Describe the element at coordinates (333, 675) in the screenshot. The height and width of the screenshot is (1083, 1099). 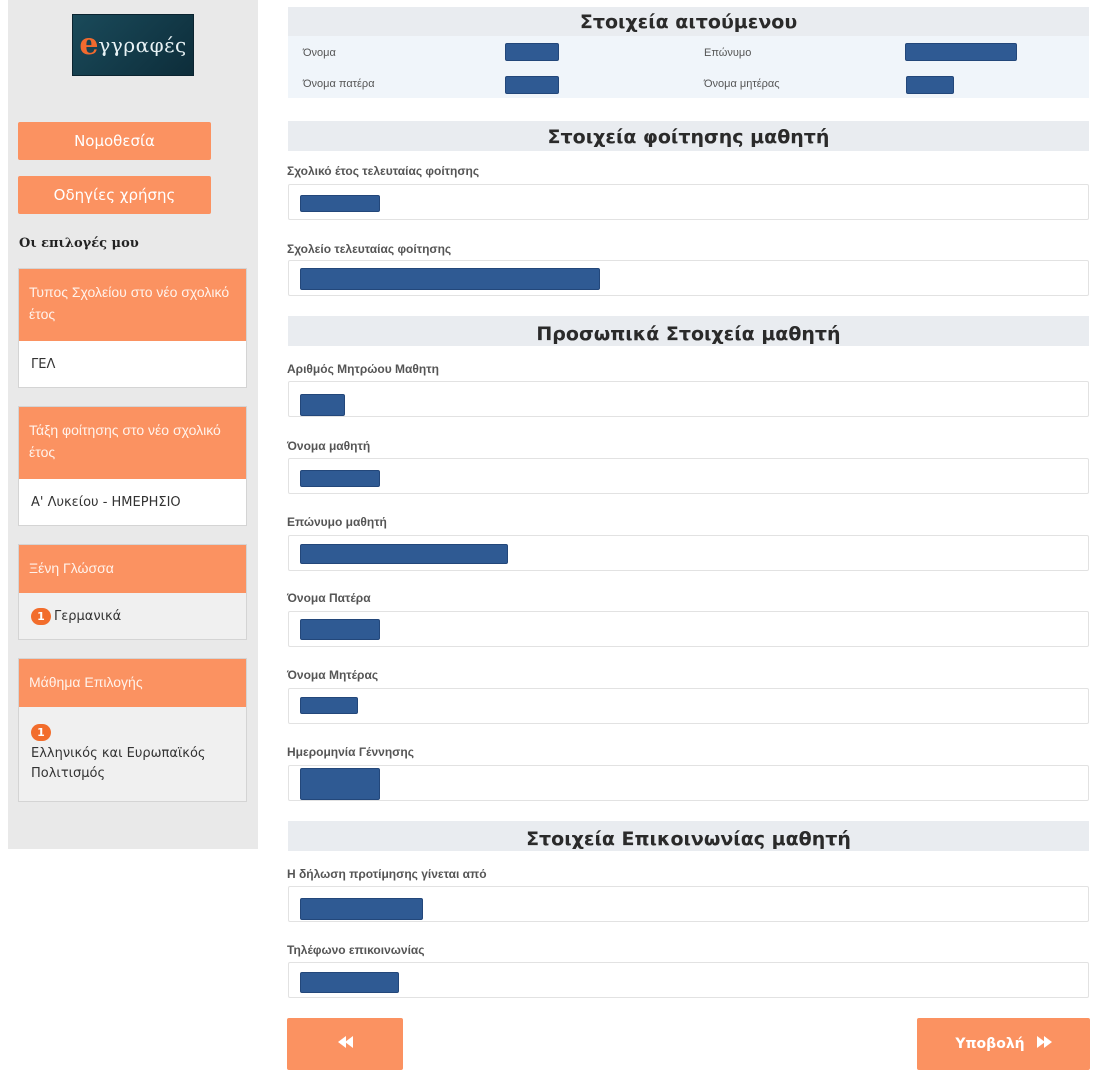
I see `mother-name-label: Όνομα Μητέρας` at that location.